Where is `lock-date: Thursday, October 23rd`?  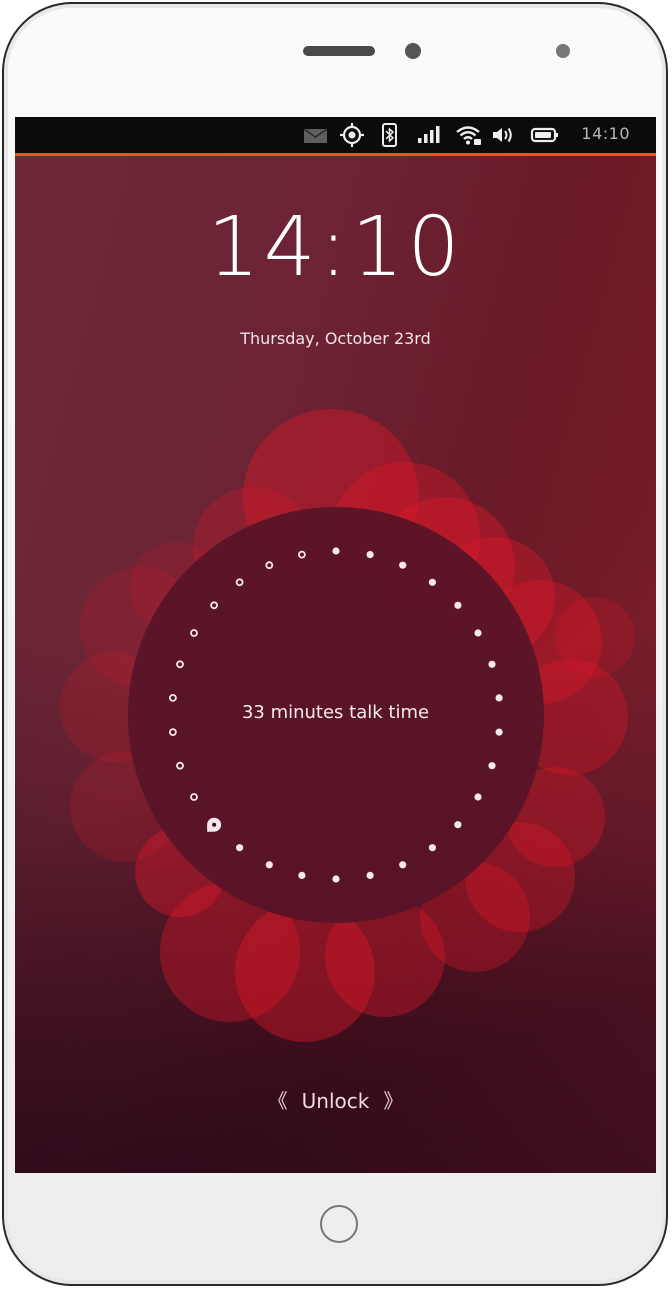
lock-date: Thursday, October 23rd is located at coordinates (335, 338).